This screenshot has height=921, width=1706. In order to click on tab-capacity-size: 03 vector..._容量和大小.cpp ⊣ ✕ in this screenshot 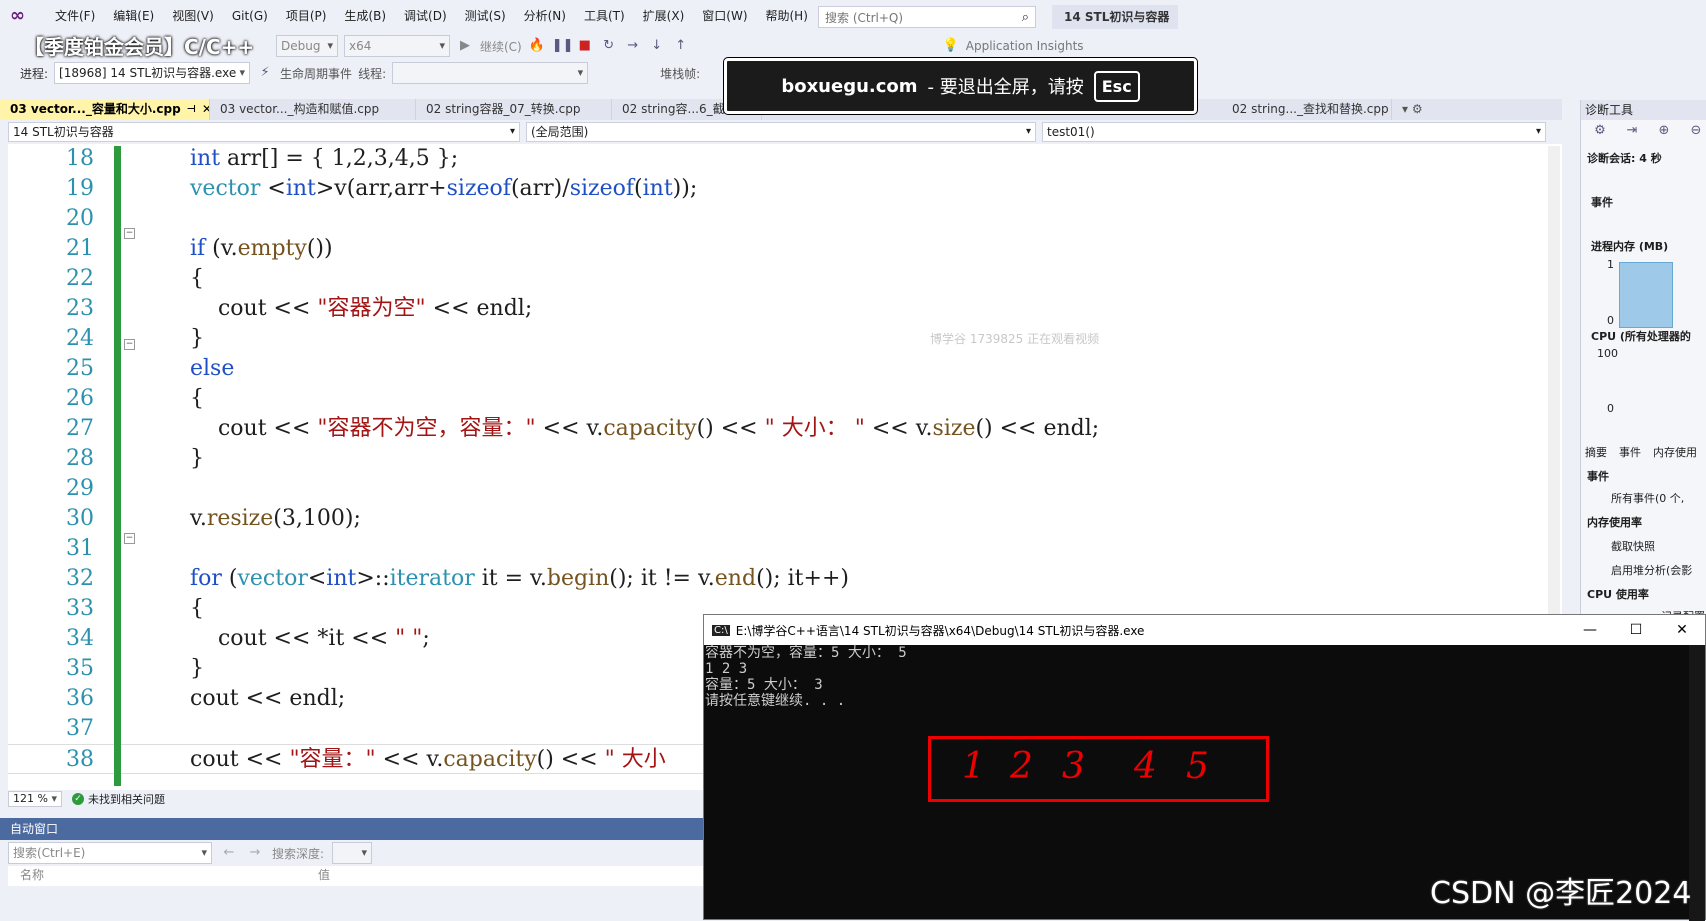, I will do `click(105, 109)`.